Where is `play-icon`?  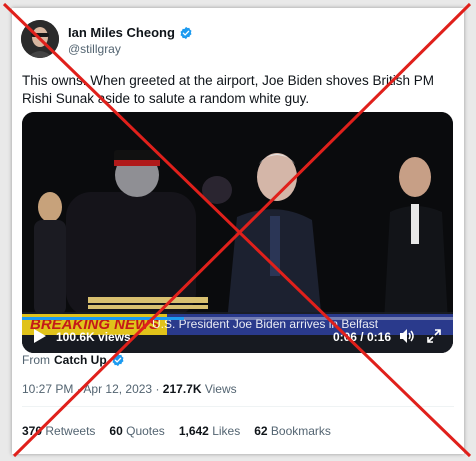
play-icon is located at coordinates (40, 336).